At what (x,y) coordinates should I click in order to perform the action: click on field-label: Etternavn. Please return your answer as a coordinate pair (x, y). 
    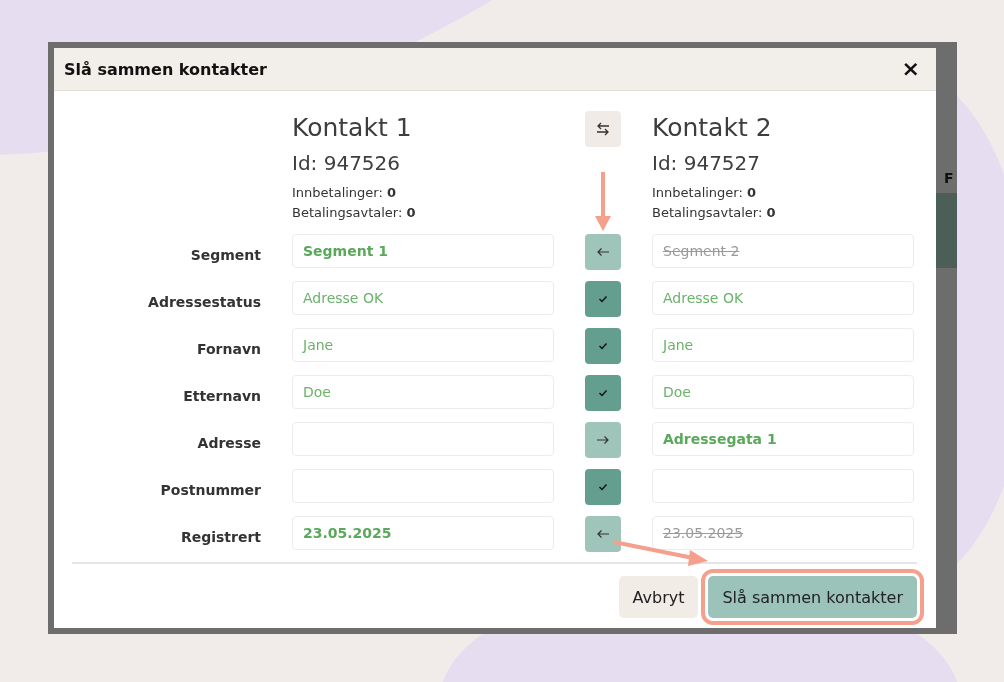
    Looking at the image, I should click on (221, 395).